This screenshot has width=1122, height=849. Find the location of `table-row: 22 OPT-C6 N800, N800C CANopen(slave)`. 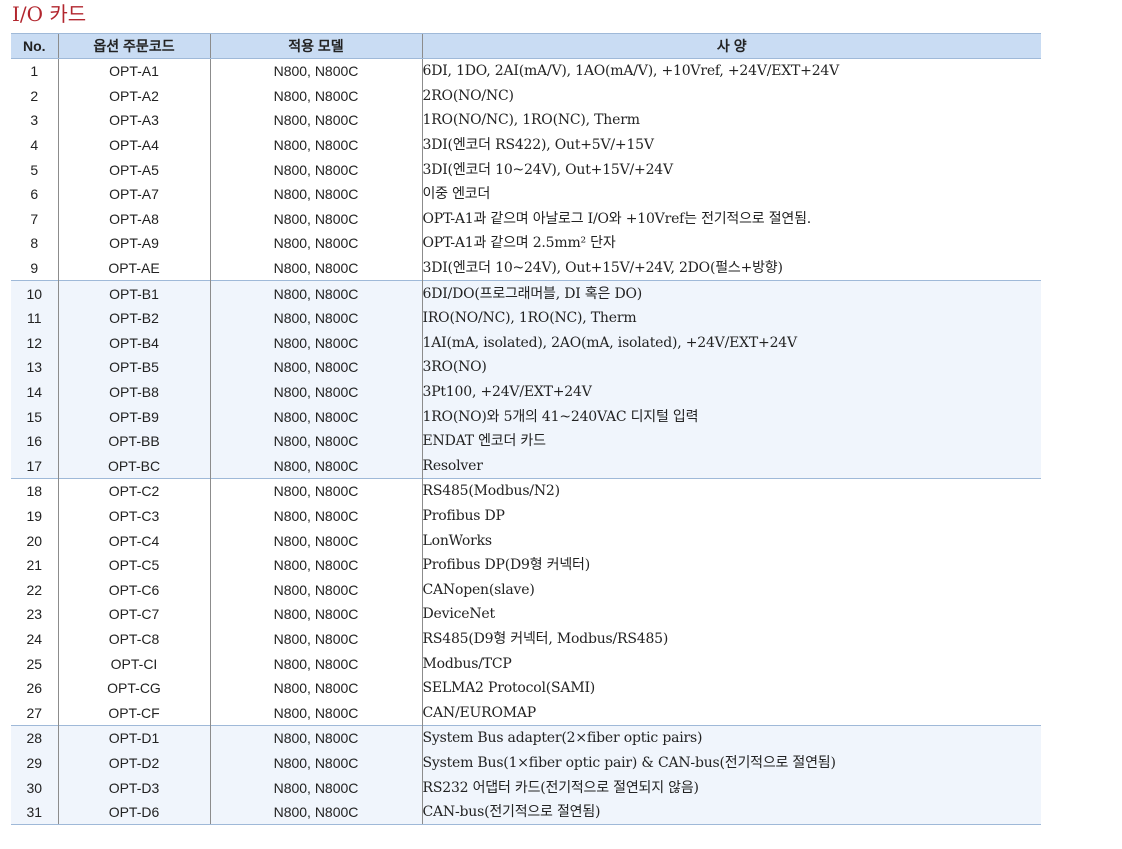

table-row: 22 OPT-C6 N800, N800C CANopen(slave) is located at coordinates (526, 590).